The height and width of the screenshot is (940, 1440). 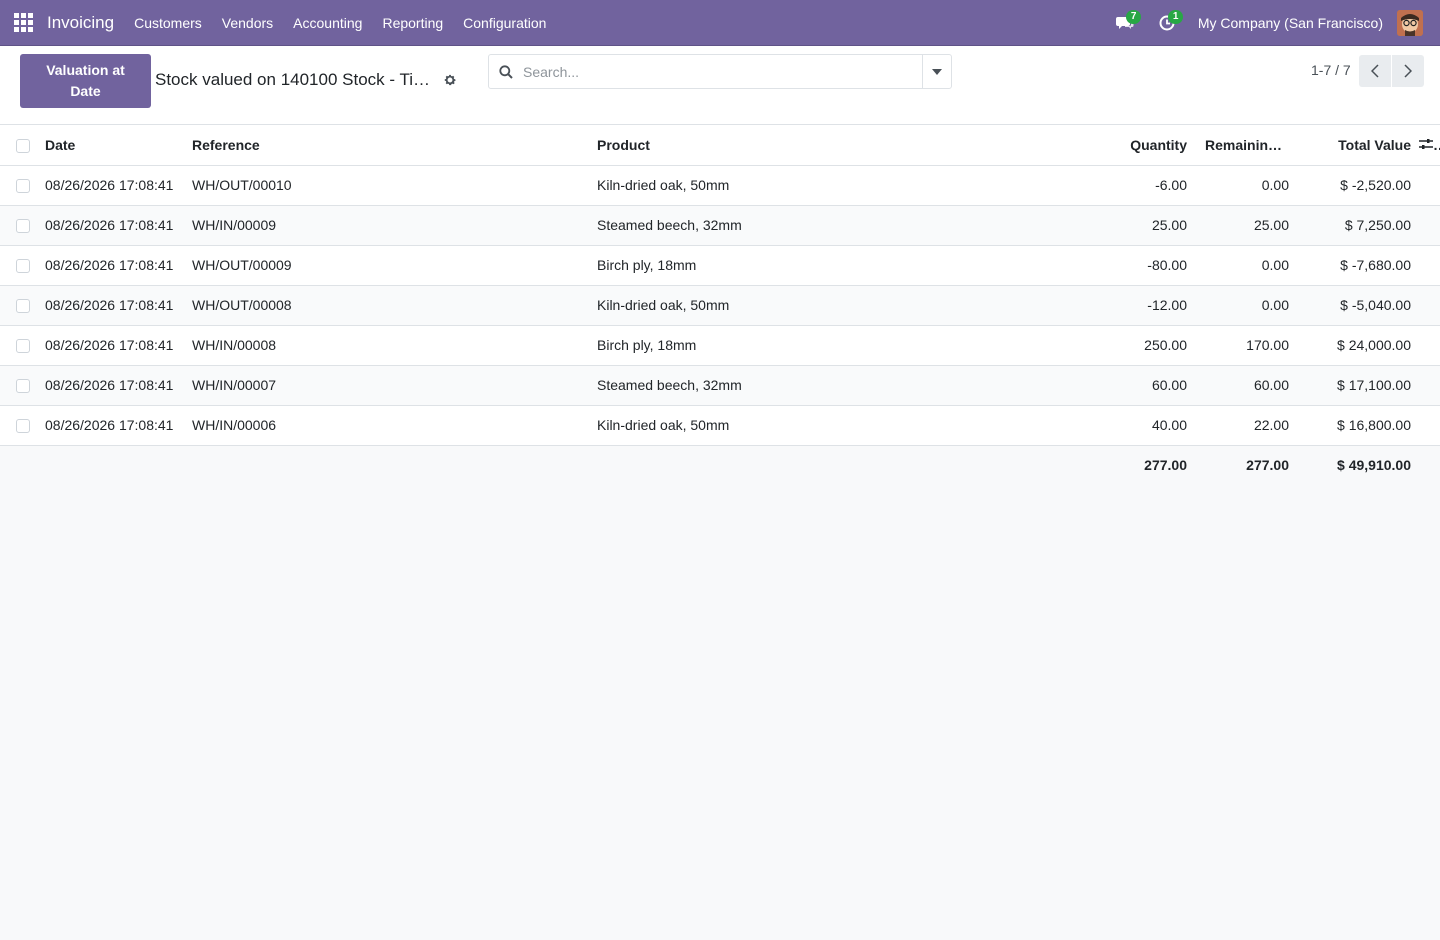 I want to click on cell-quantity: 25.00, so click(x=1169, y=225).